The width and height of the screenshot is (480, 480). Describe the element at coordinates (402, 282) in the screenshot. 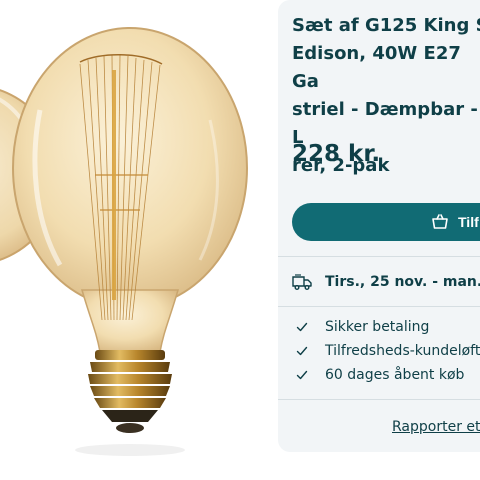

I see `delivery-date-range: Tirs., 25 nov. - man., 1 d` at that location.